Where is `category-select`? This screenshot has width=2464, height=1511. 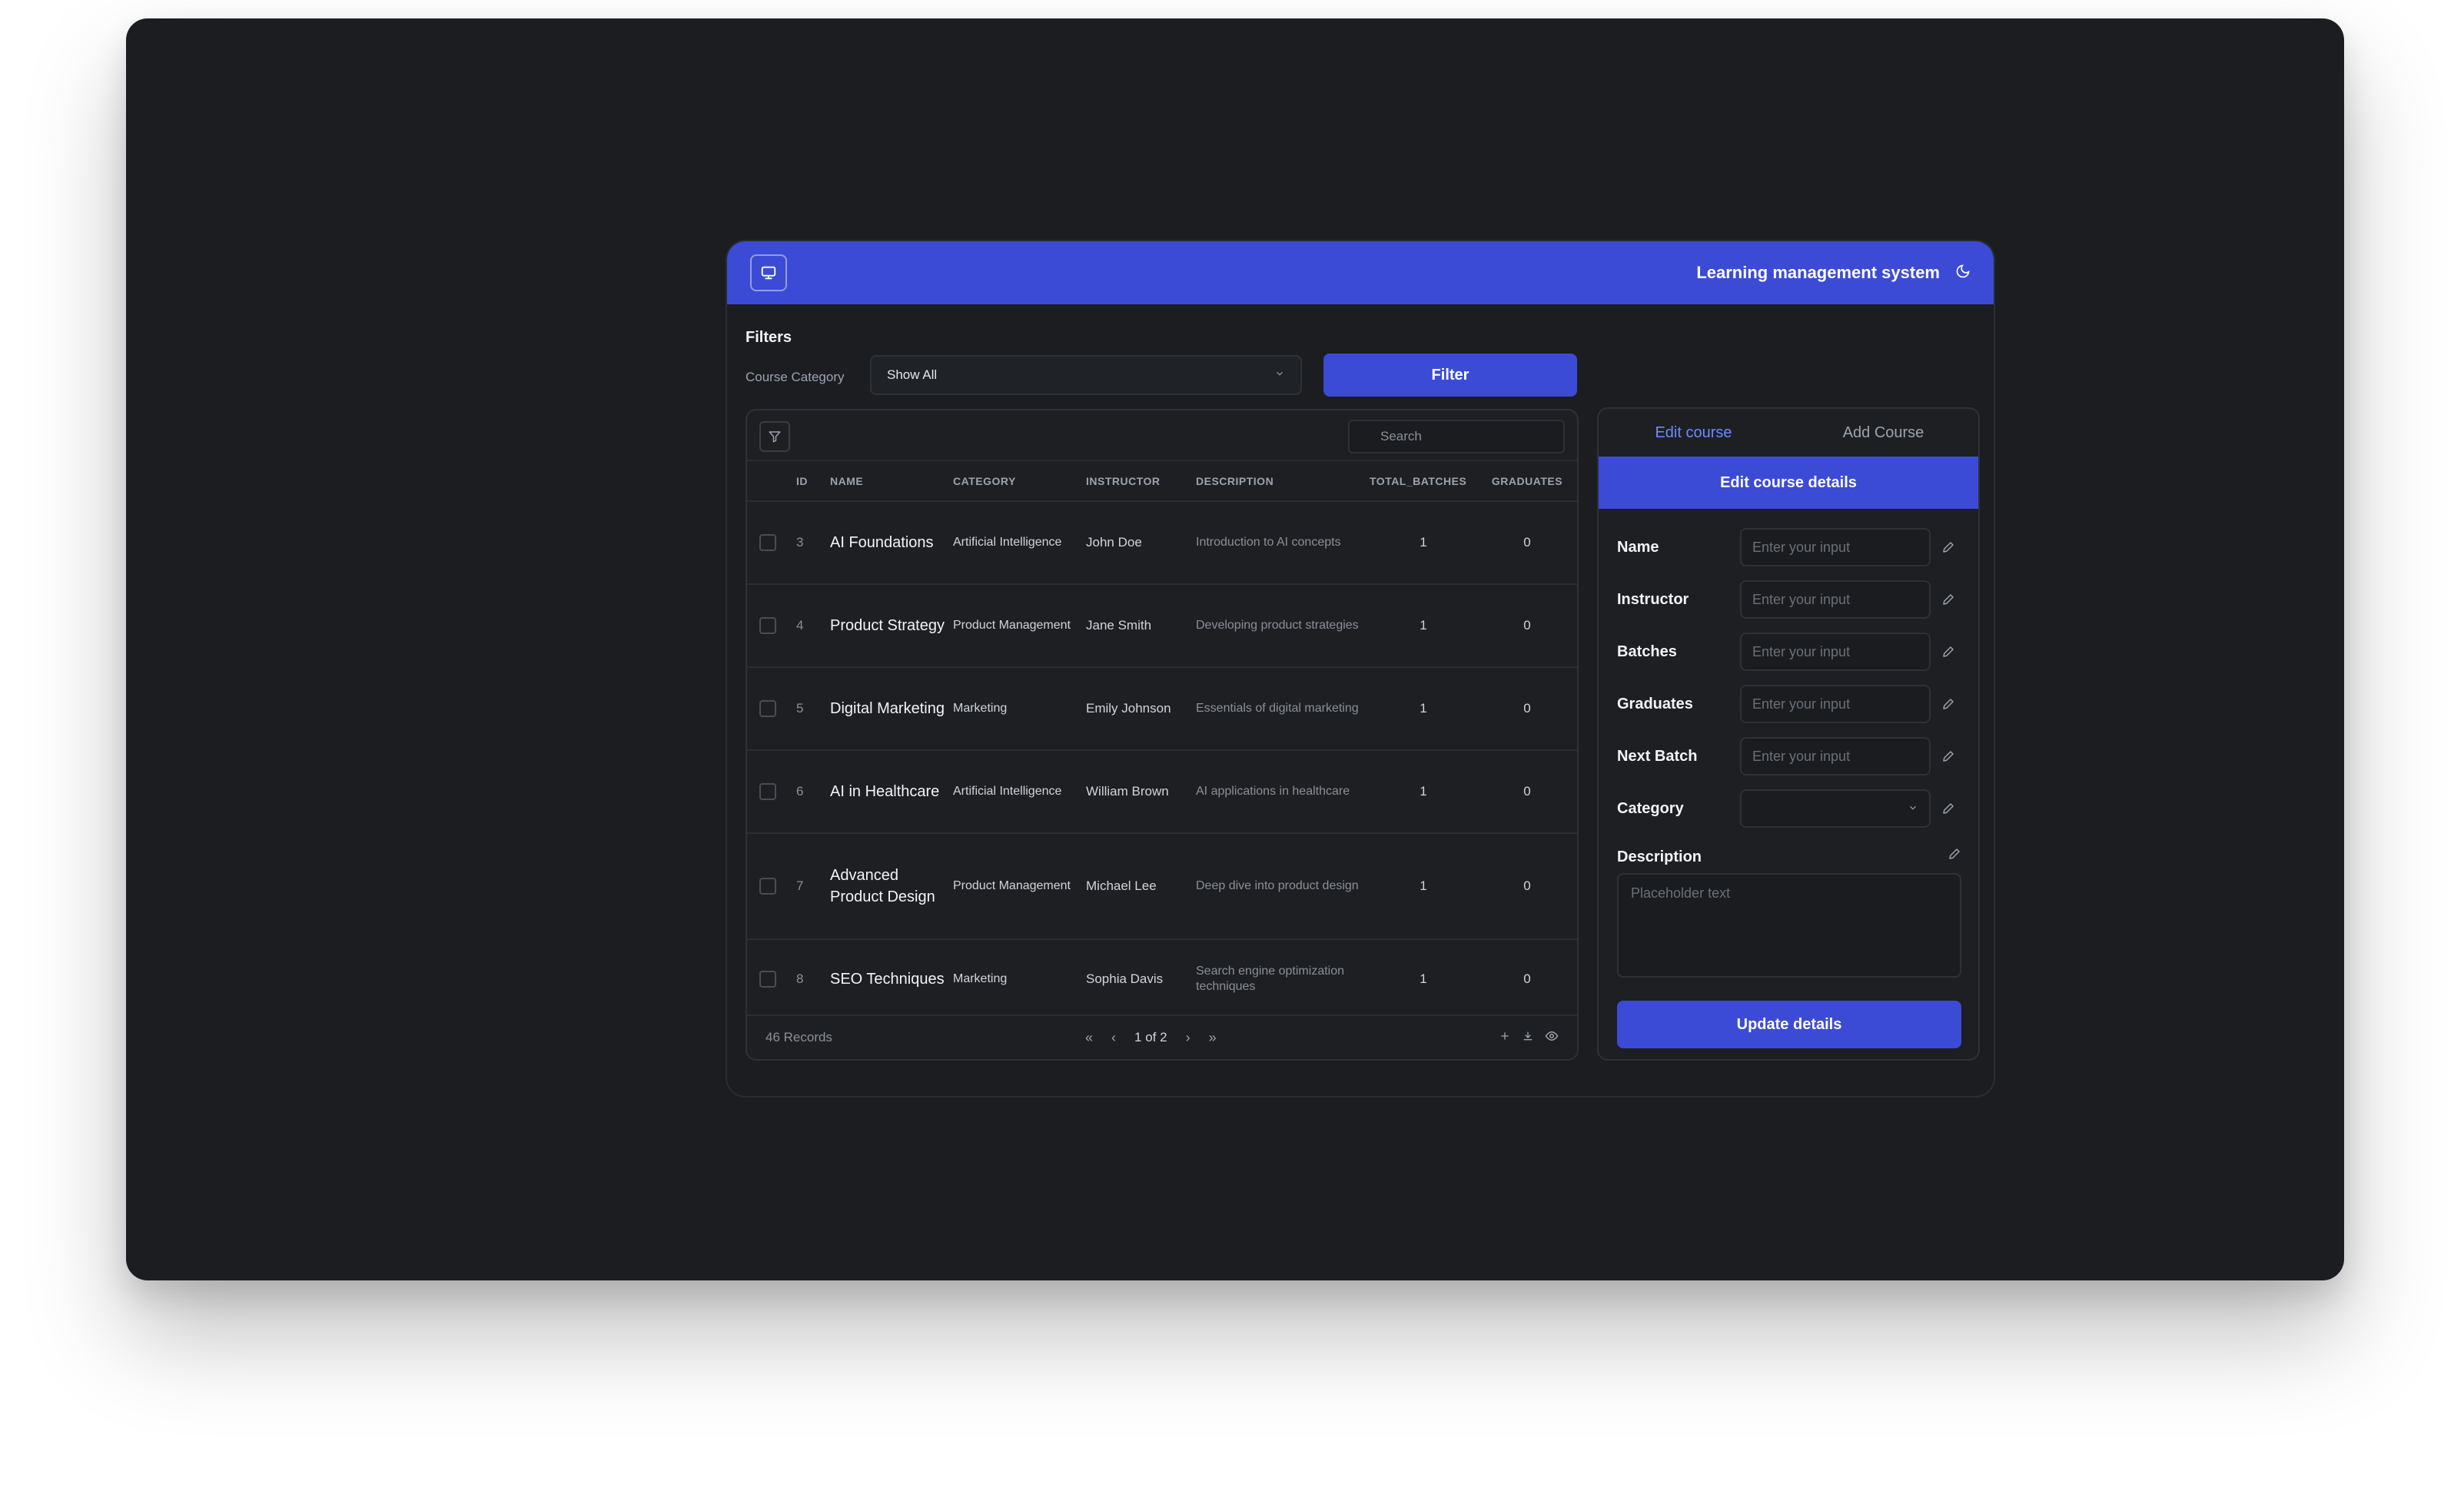 category-select is located at coordinates (1835, 808).